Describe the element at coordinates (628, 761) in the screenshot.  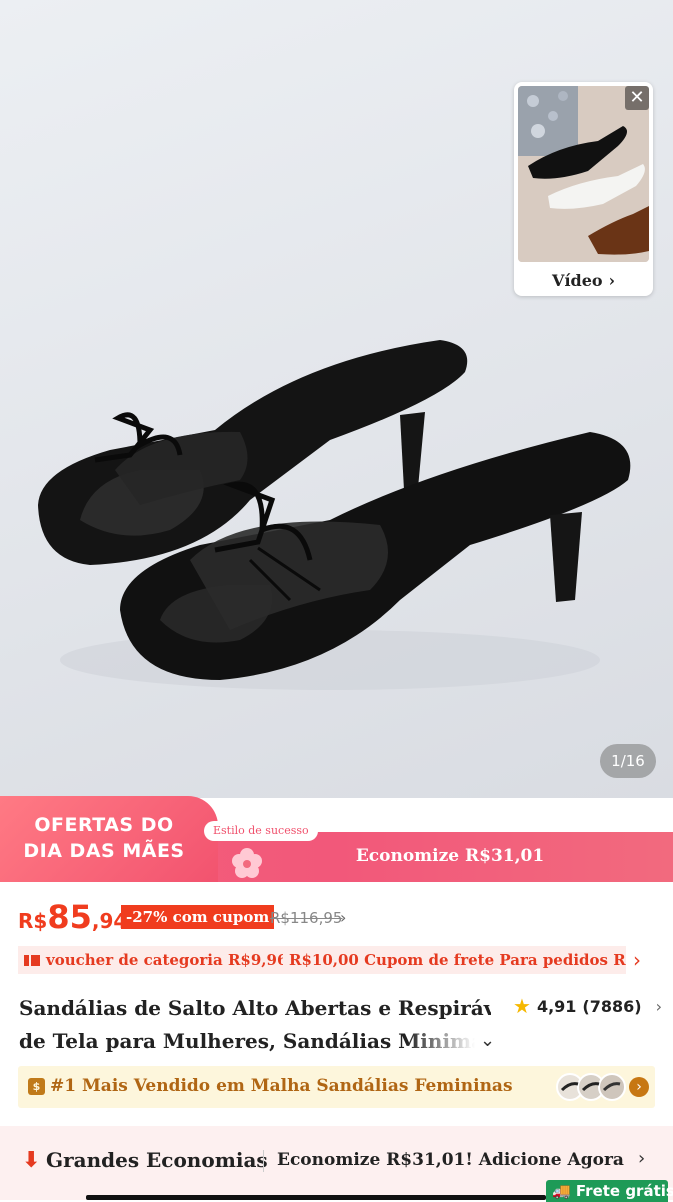
I see `image-counter: 1/16` at that location.